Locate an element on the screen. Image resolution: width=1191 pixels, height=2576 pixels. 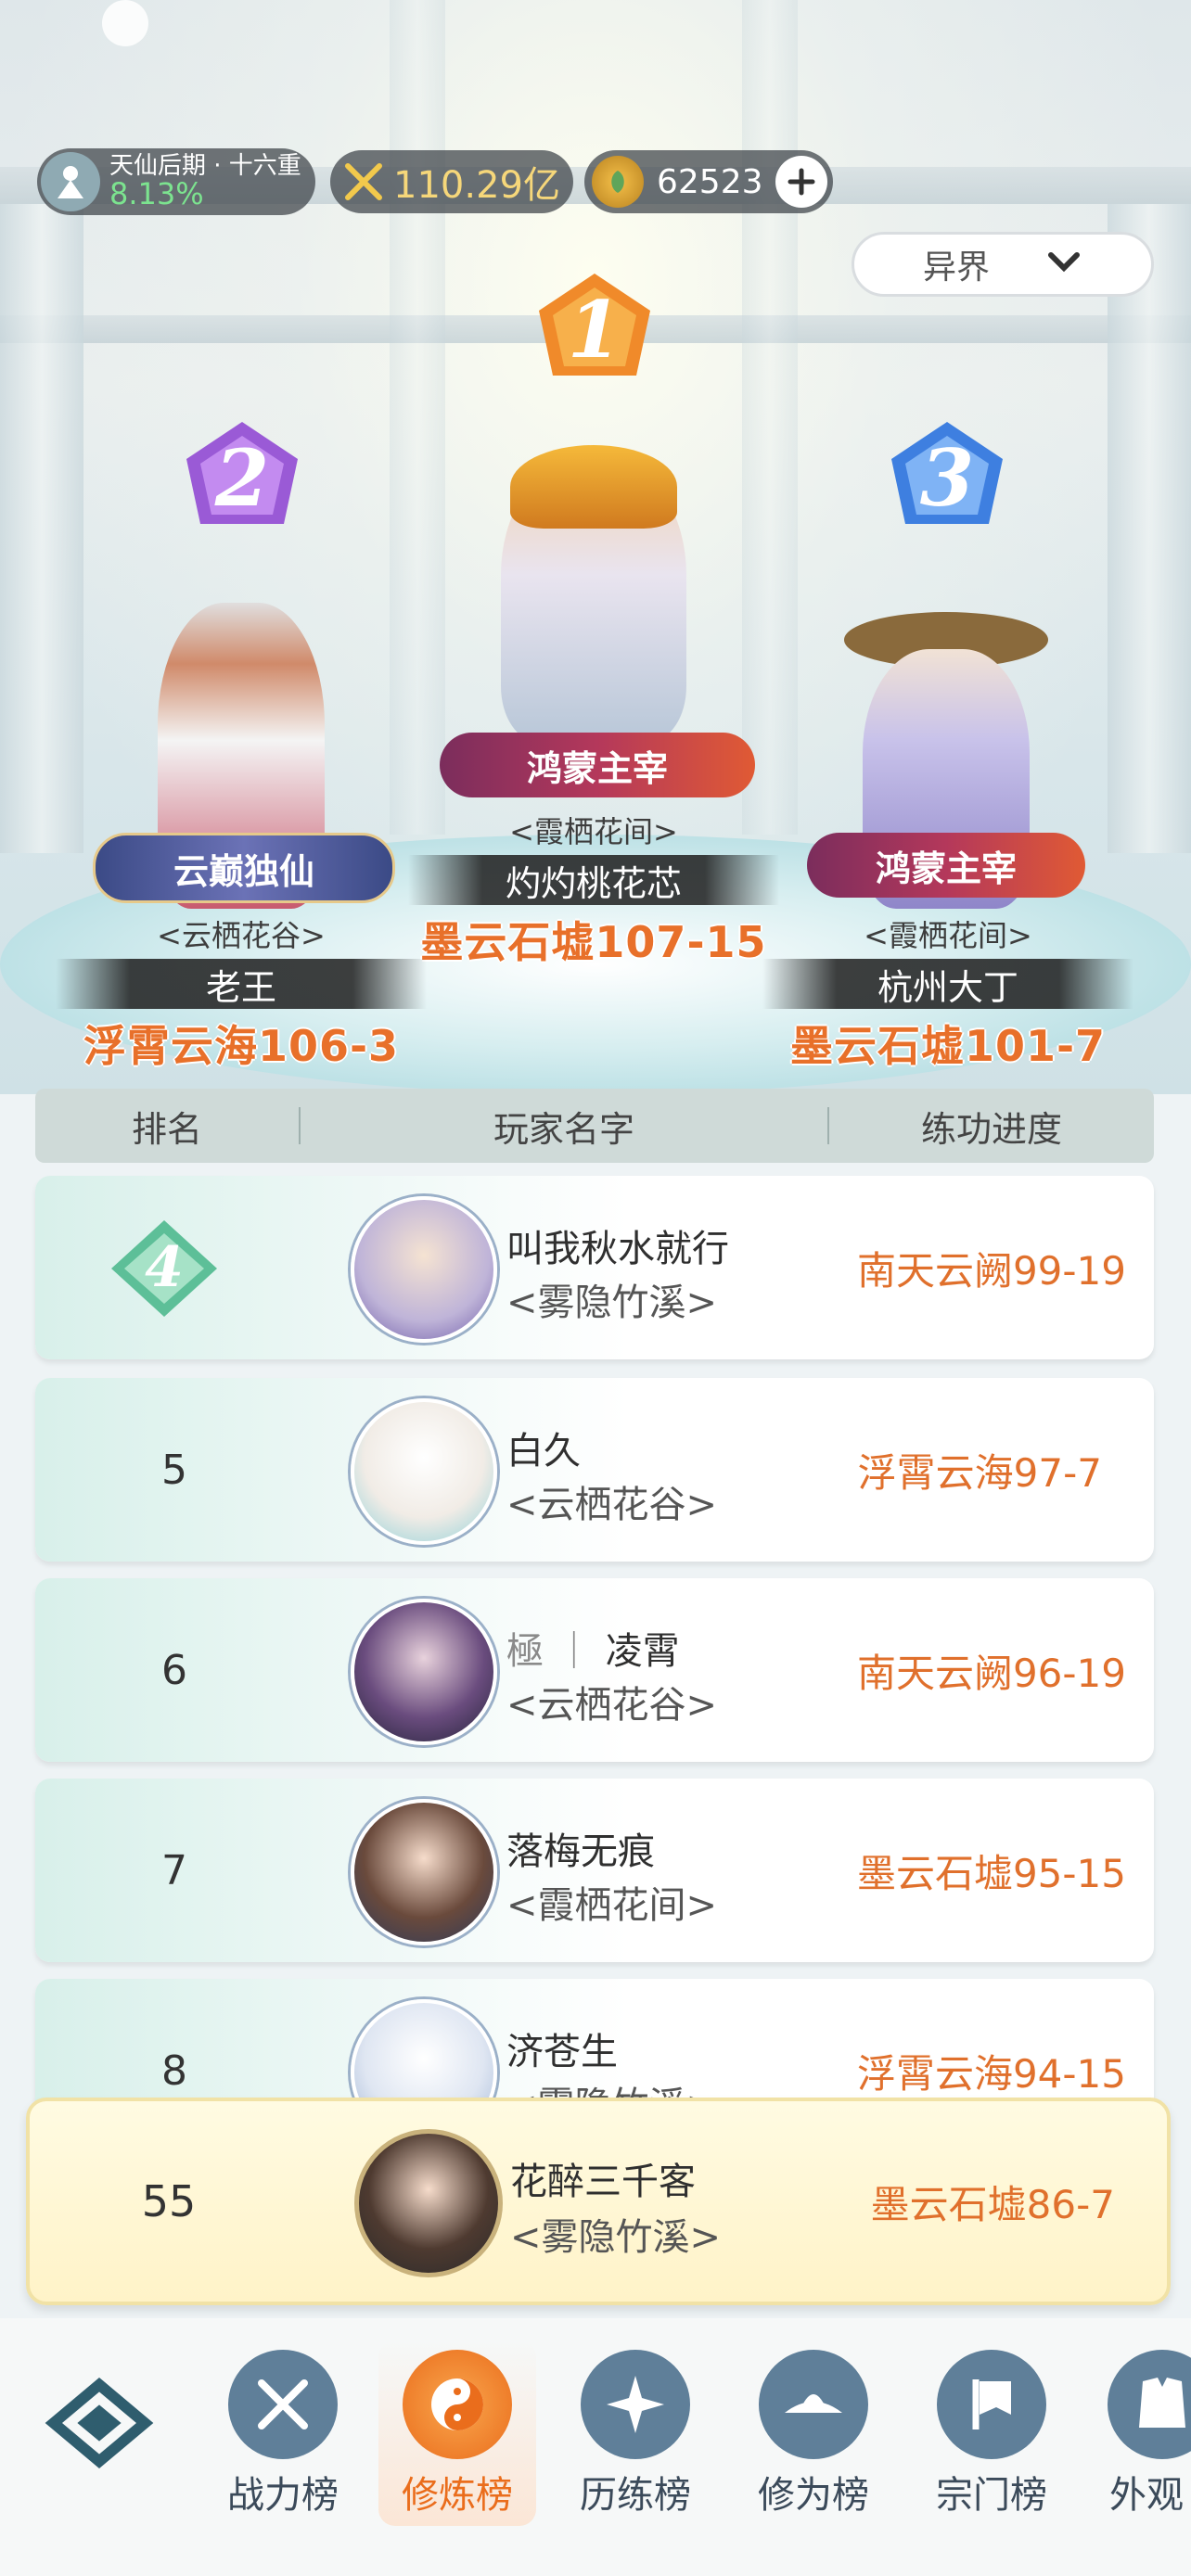
realm-percent: 8.13% is located at coordinates (156, 193).